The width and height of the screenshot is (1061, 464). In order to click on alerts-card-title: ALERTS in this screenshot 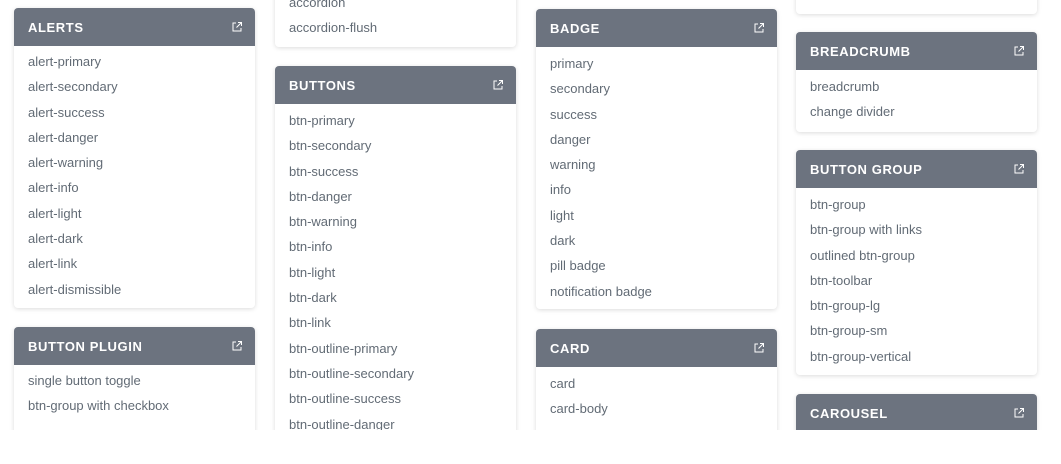, I will do `click(56, 27)`.